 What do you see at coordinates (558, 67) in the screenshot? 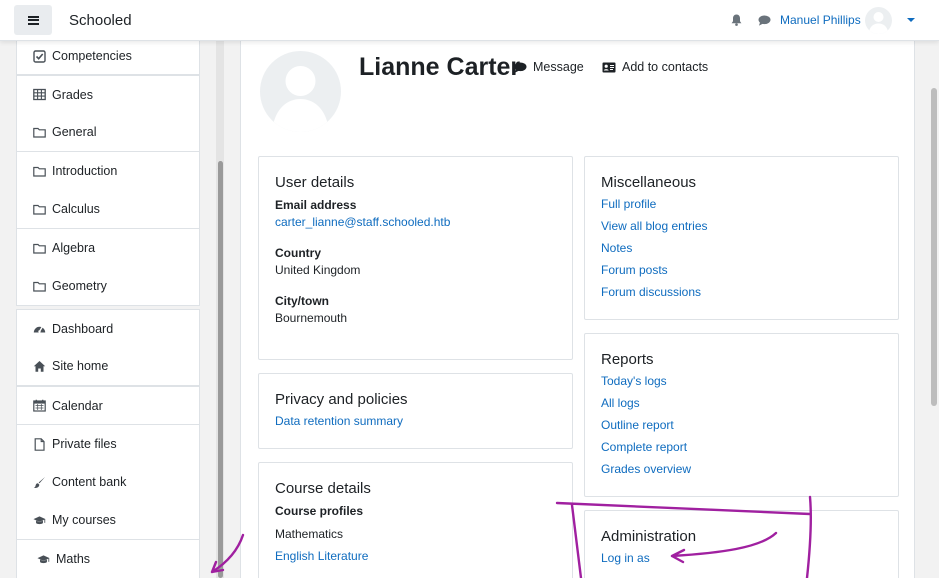
I see `message-label: Message` at bounding box center [558, 67].